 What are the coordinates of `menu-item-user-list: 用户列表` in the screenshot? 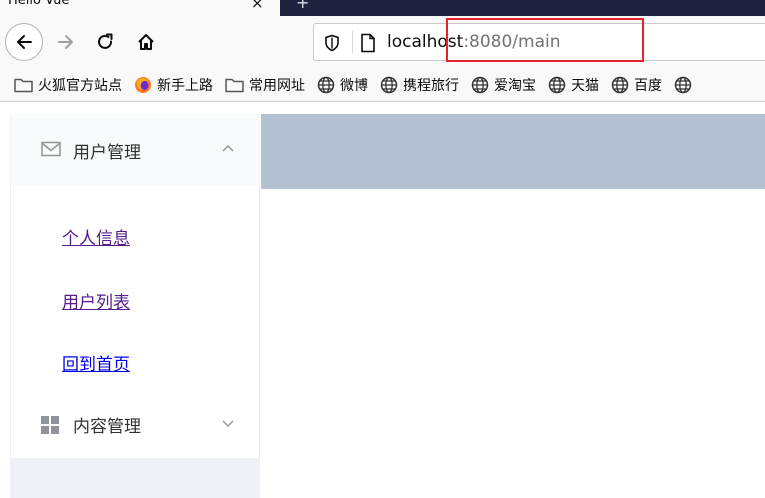 It's located at (96, 300).